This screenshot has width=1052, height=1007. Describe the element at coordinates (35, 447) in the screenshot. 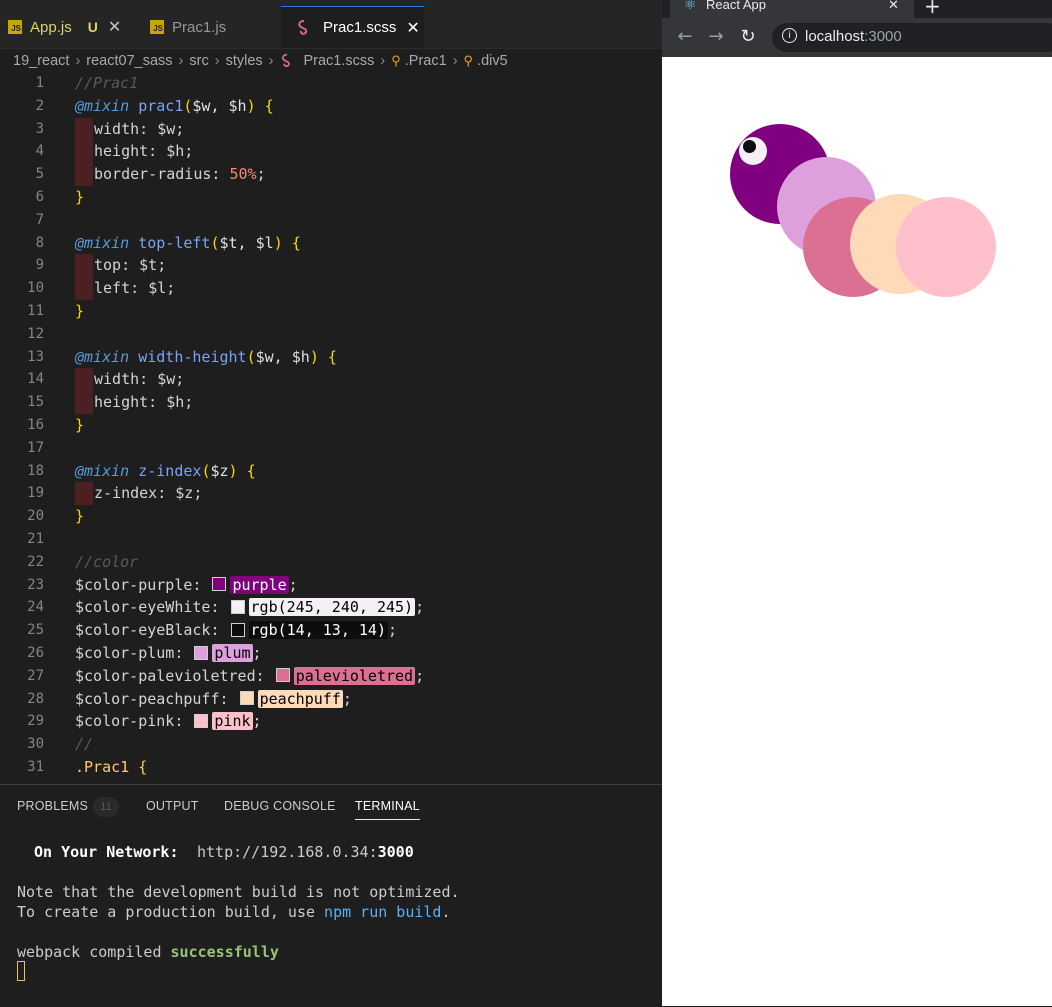

I see `line-number: 17` at that location.